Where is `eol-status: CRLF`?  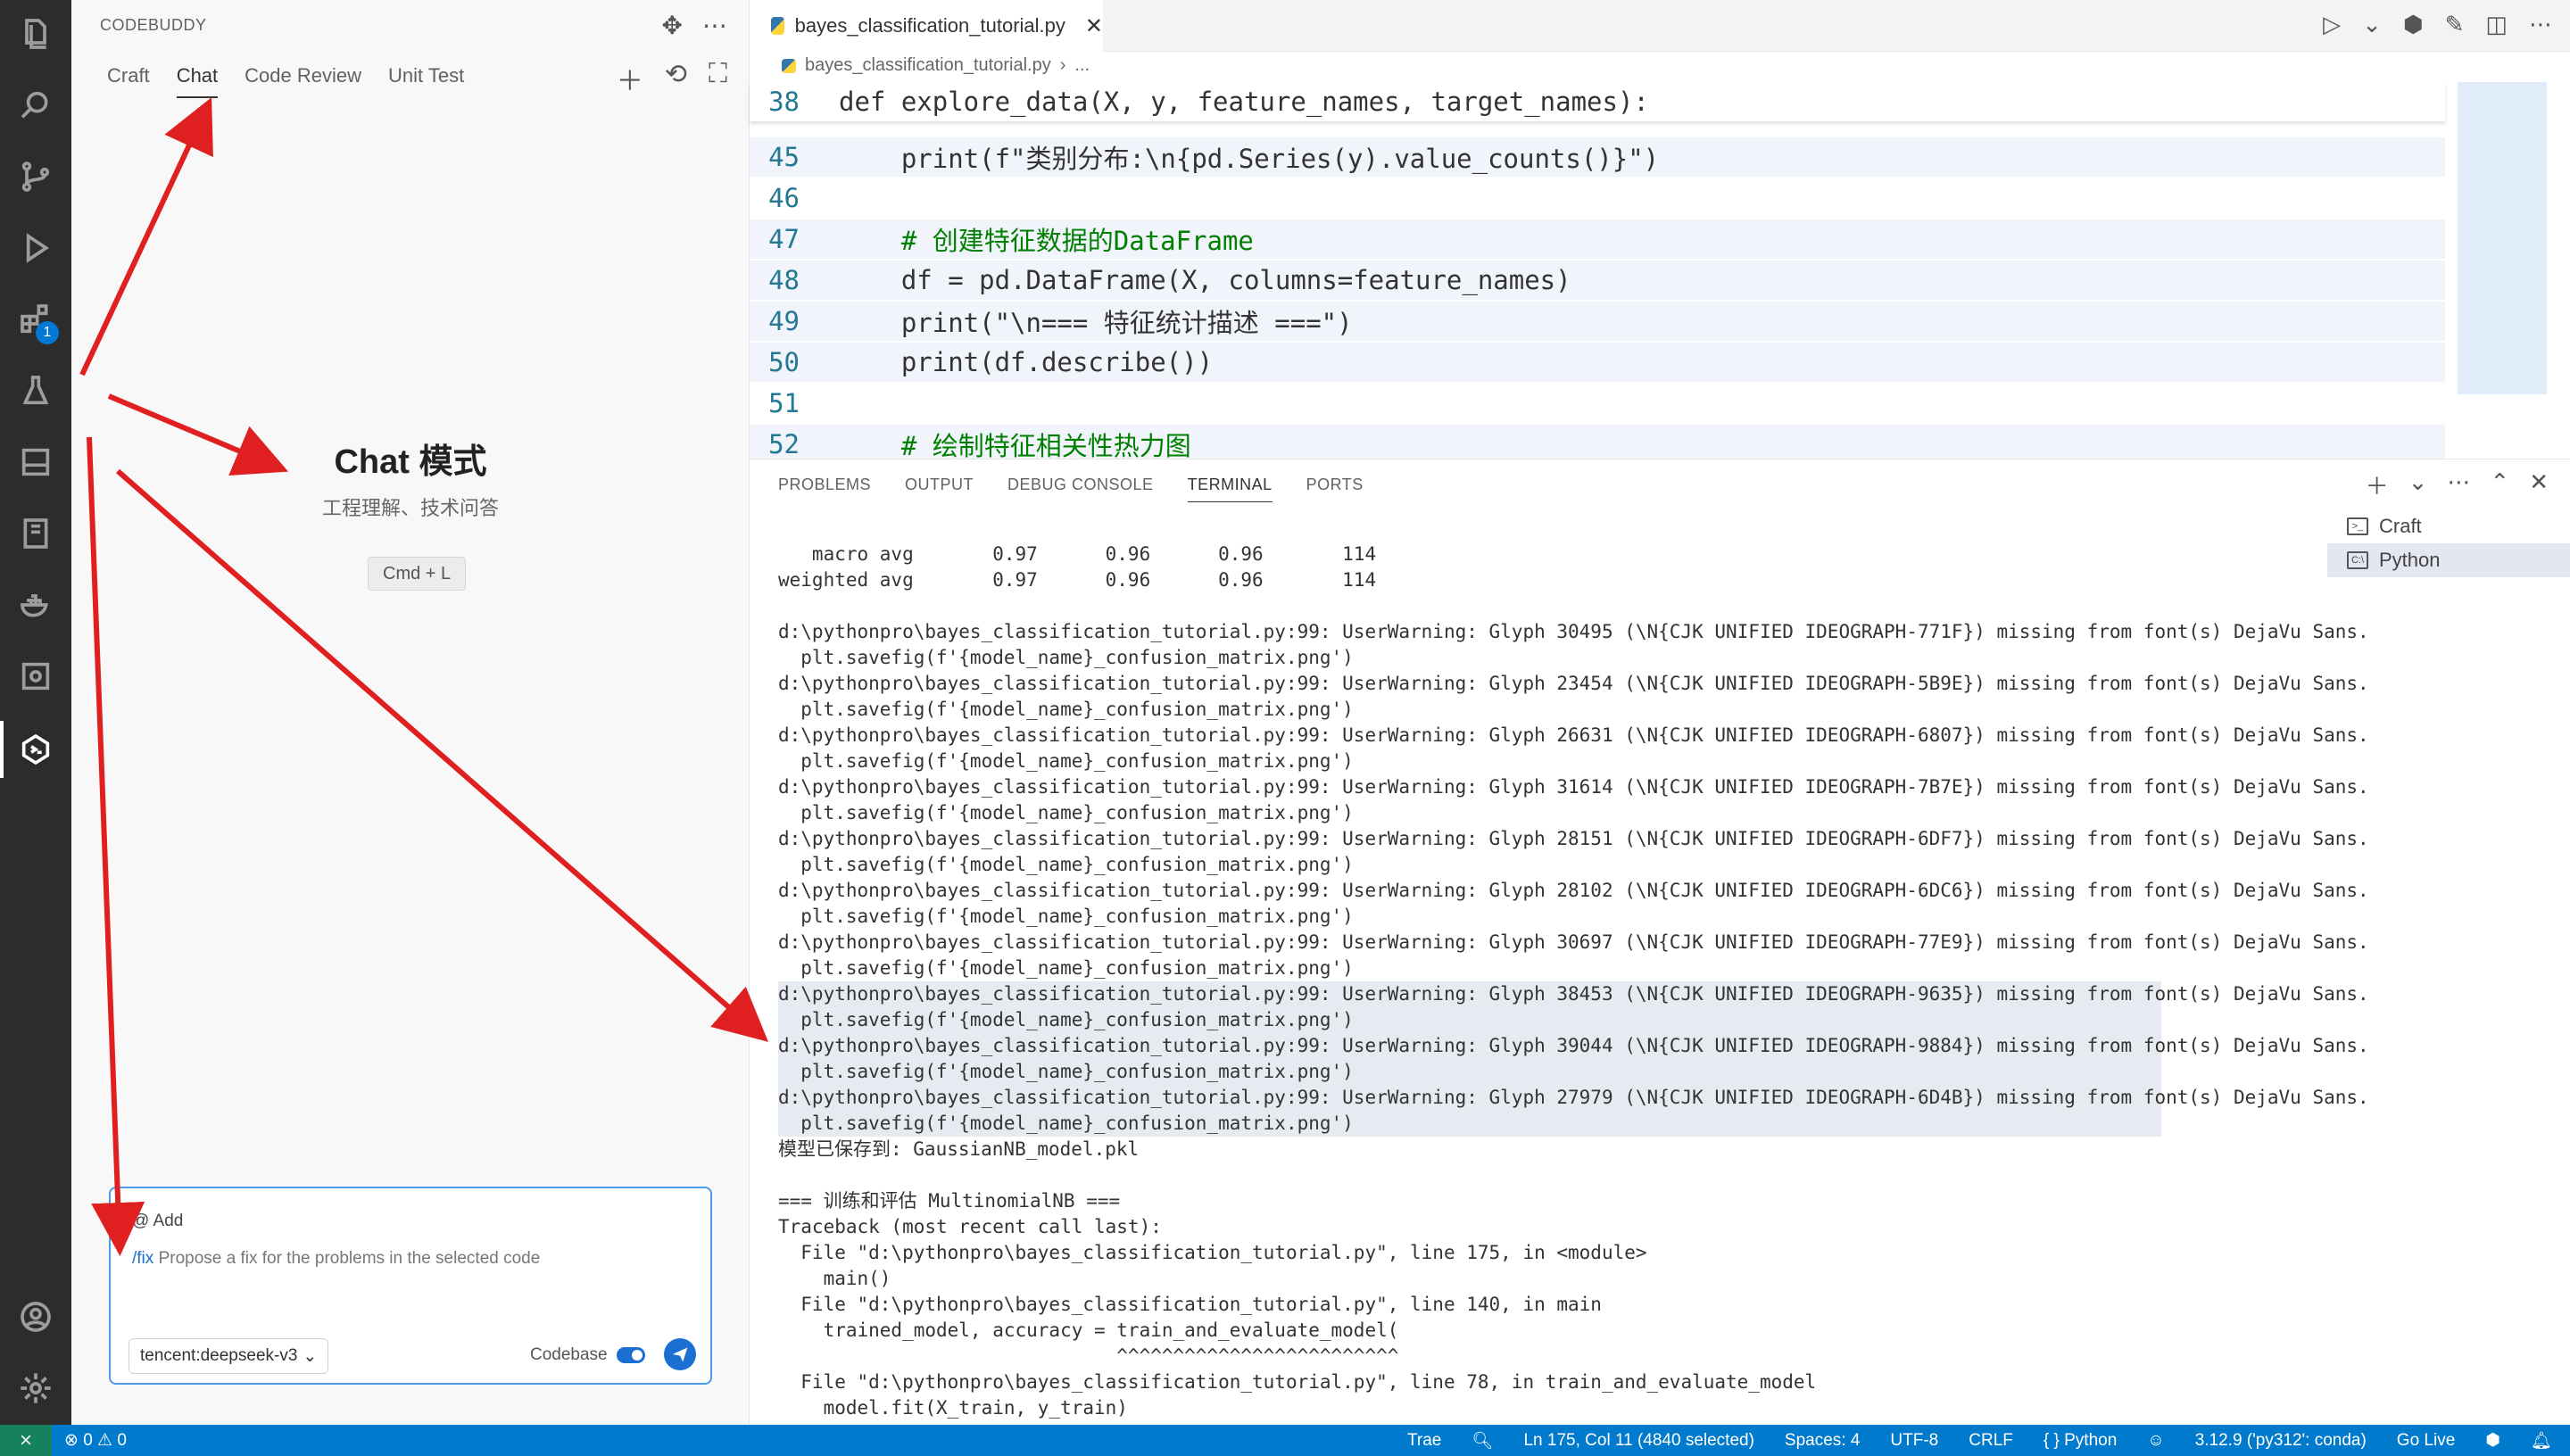
eol-status: CRLF is located at coordinates (1991, 1441).